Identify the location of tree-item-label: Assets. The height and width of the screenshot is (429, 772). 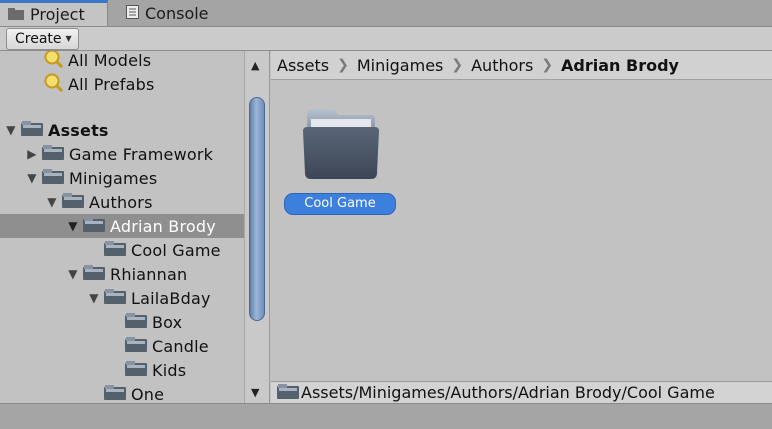
(78, 130).